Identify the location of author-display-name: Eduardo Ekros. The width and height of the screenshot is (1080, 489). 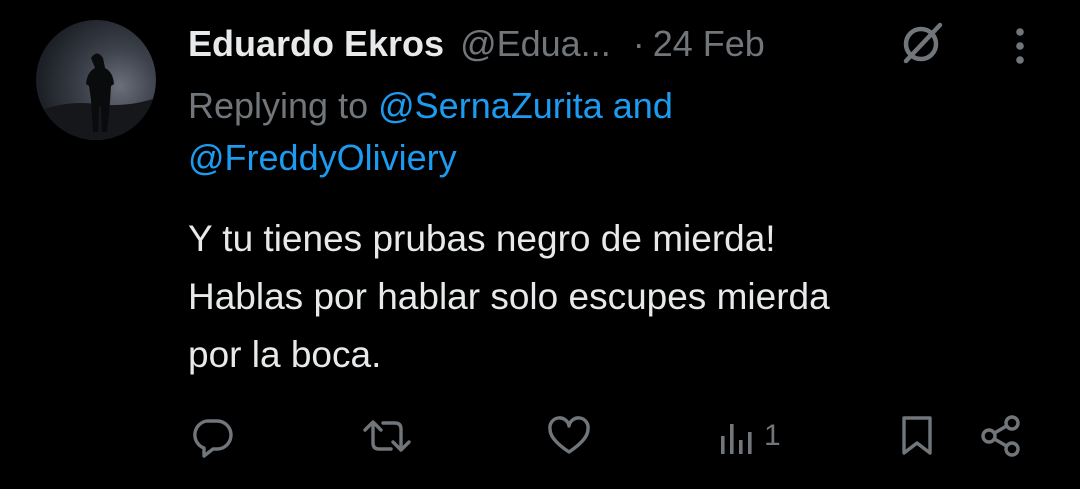
(316, 44).